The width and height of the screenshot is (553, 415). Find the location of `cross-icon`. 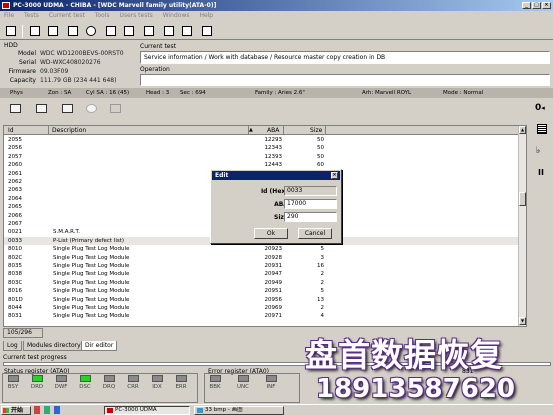

cross-icon is located at coordinates (149, 31).